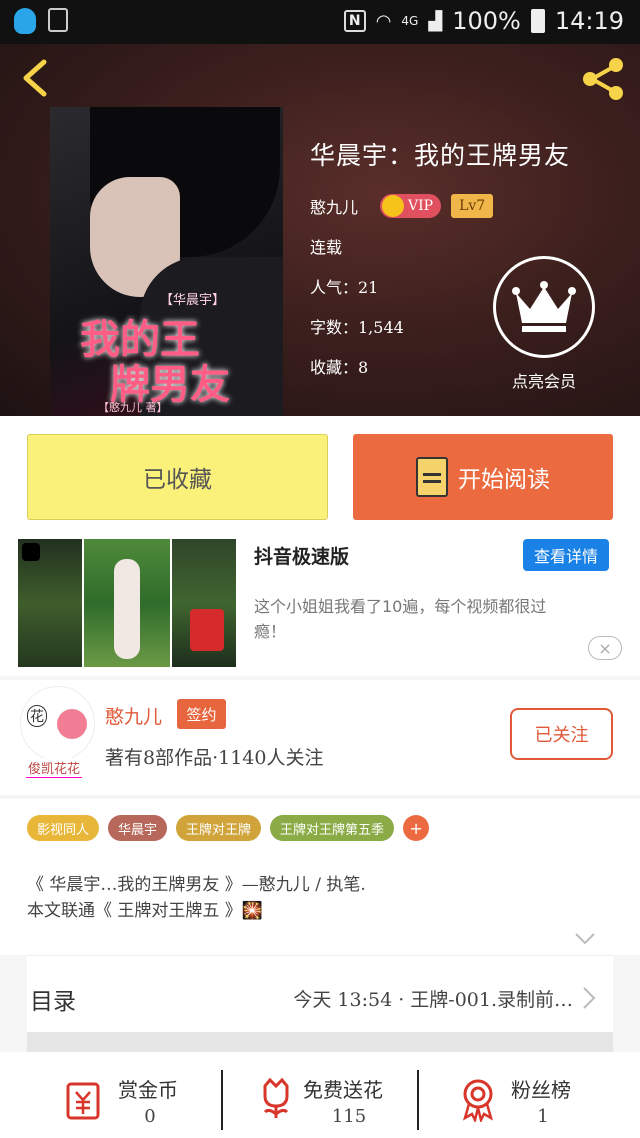  Describe the element at coordinates (31, 552) in the screenshot. I see `tiktok-logo-icon` at that location.